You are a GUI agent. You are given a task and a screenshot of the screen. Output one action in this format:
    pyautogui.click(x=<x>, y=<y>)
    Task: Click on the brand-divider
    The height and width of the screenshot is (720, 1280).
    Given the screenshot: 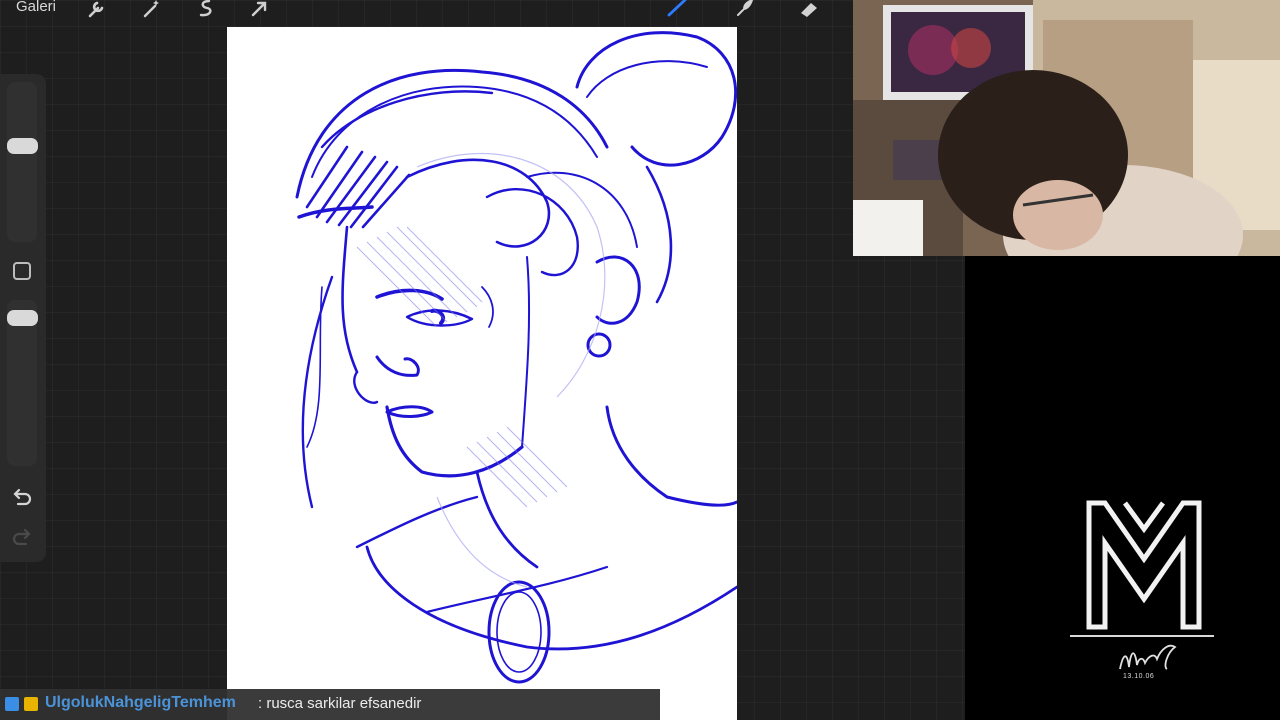 What is the action you would take?
    pyautogui.click(x=1142, y=636)
    